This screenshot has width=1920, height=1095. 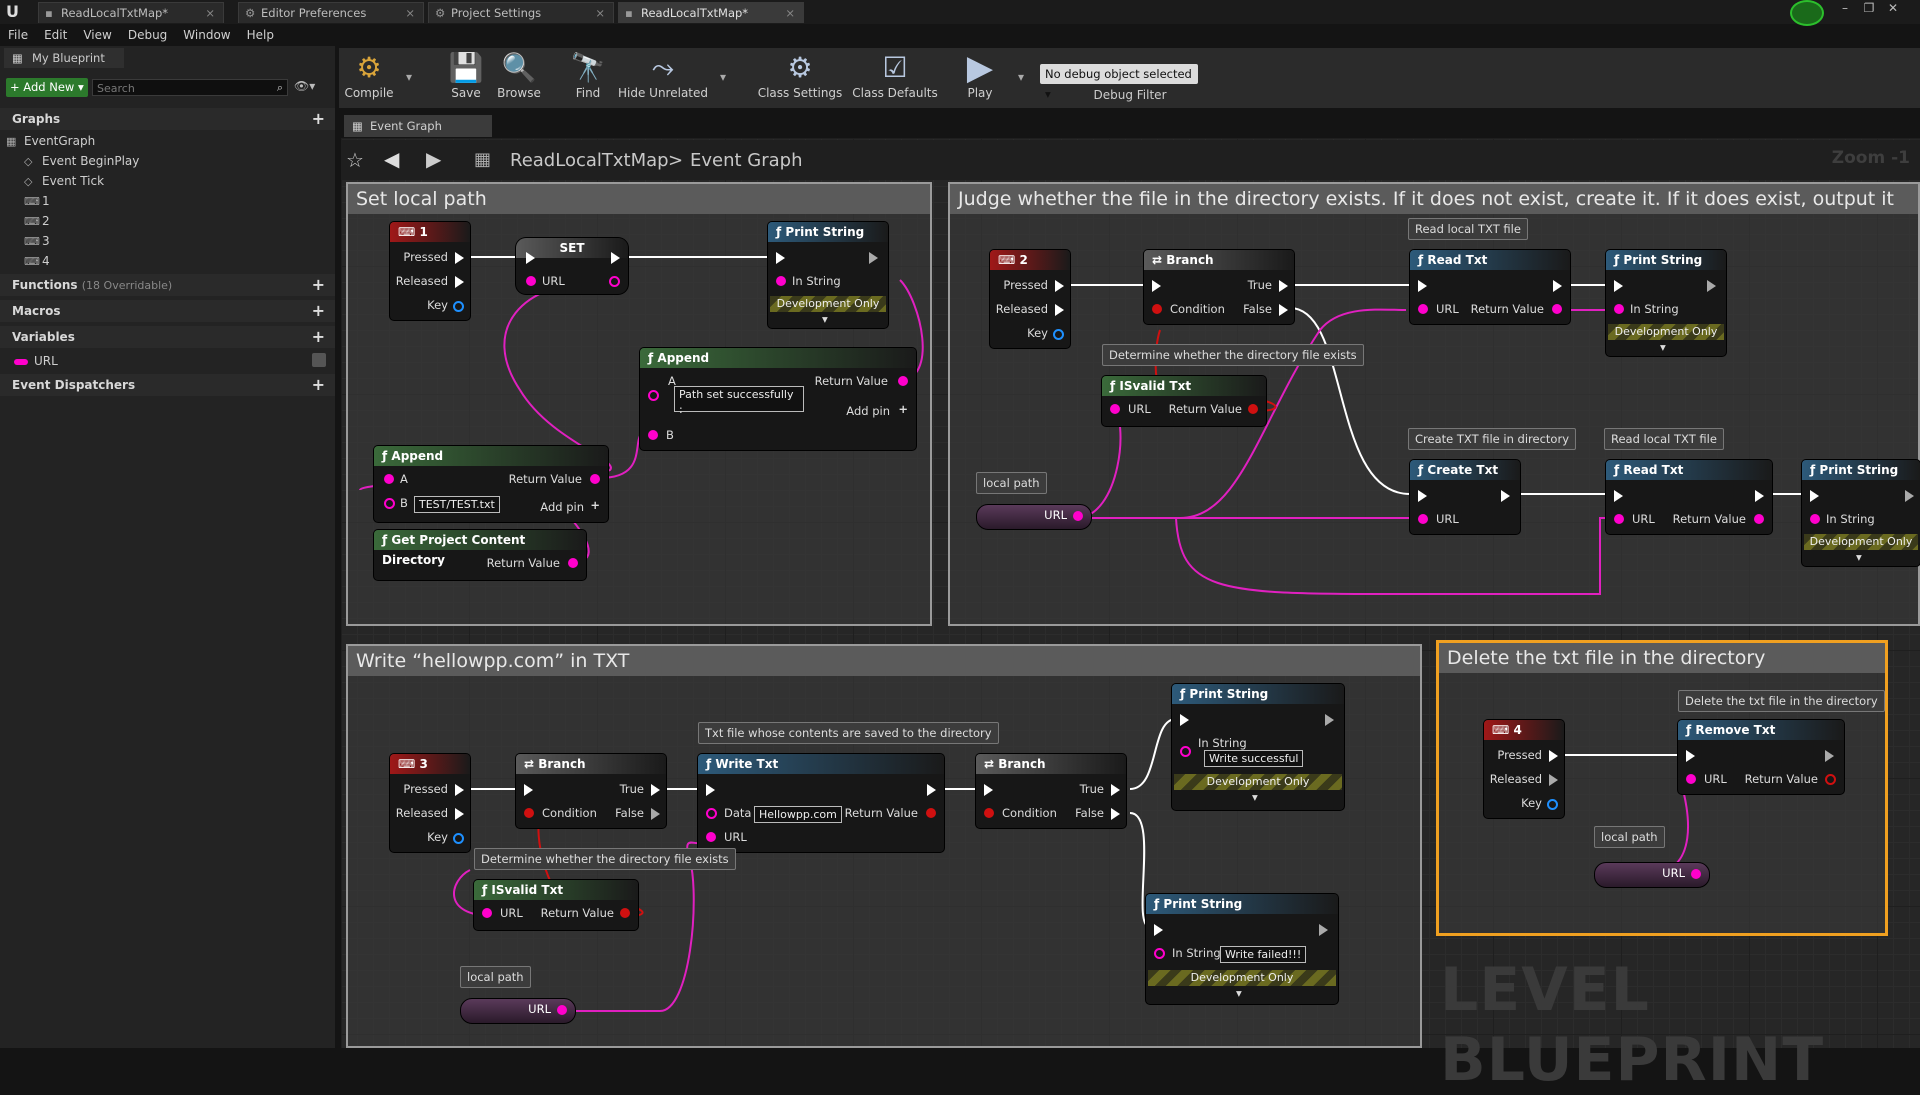 I want to click on get-url-variable-node-2: URL, so click(x=518, y=1011).